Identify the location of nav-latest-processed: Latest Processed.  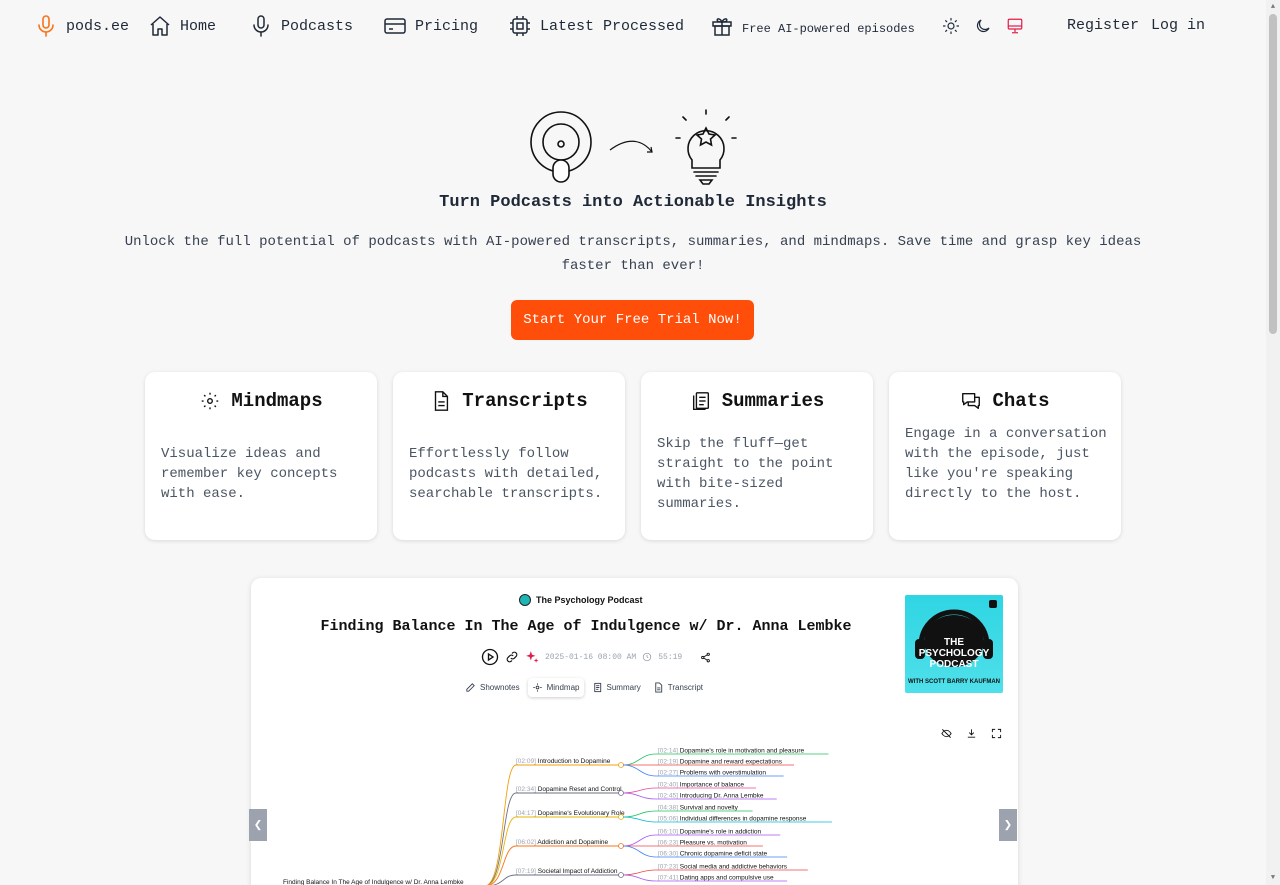
(596, 26).